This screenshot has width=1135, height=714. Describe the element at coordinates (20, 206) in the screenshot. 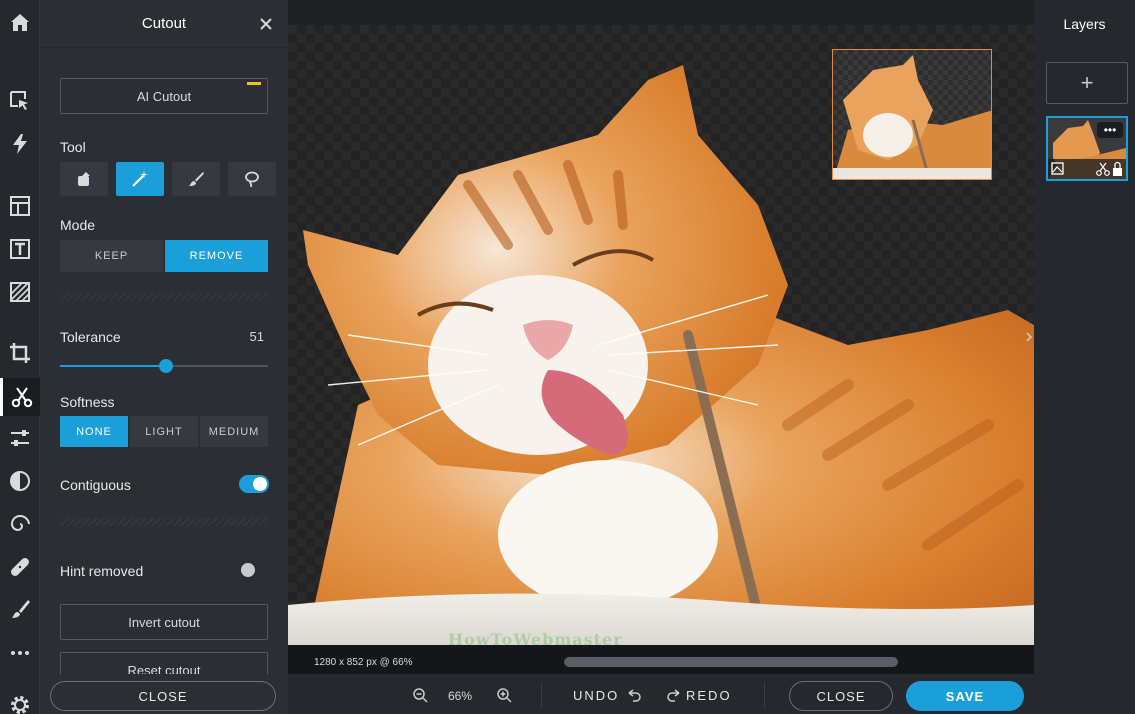

I see `layout-icon` at that location.